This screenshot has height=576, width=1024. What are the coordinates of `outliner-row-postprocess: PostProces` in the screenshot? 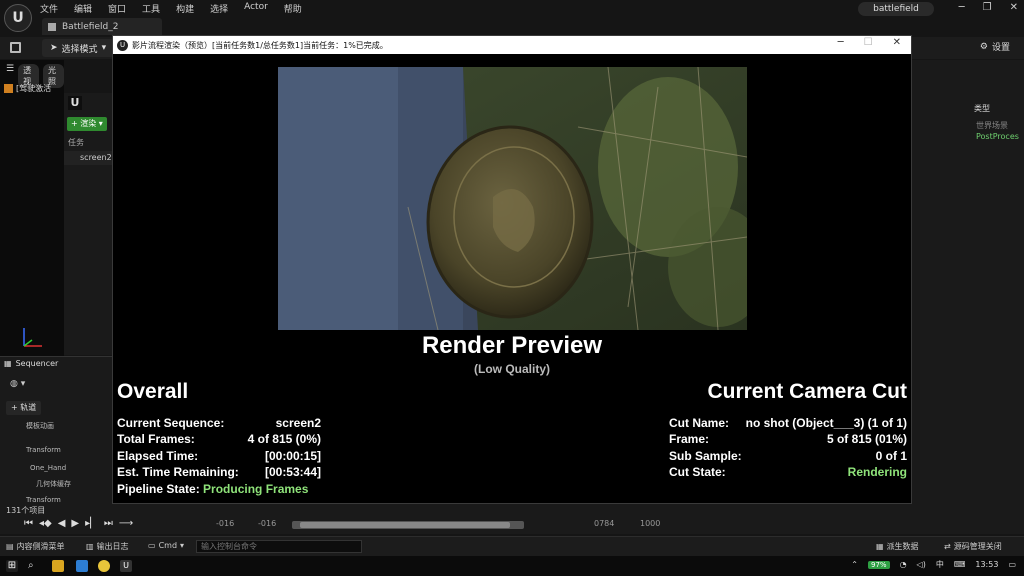 It's located at (997, 136).